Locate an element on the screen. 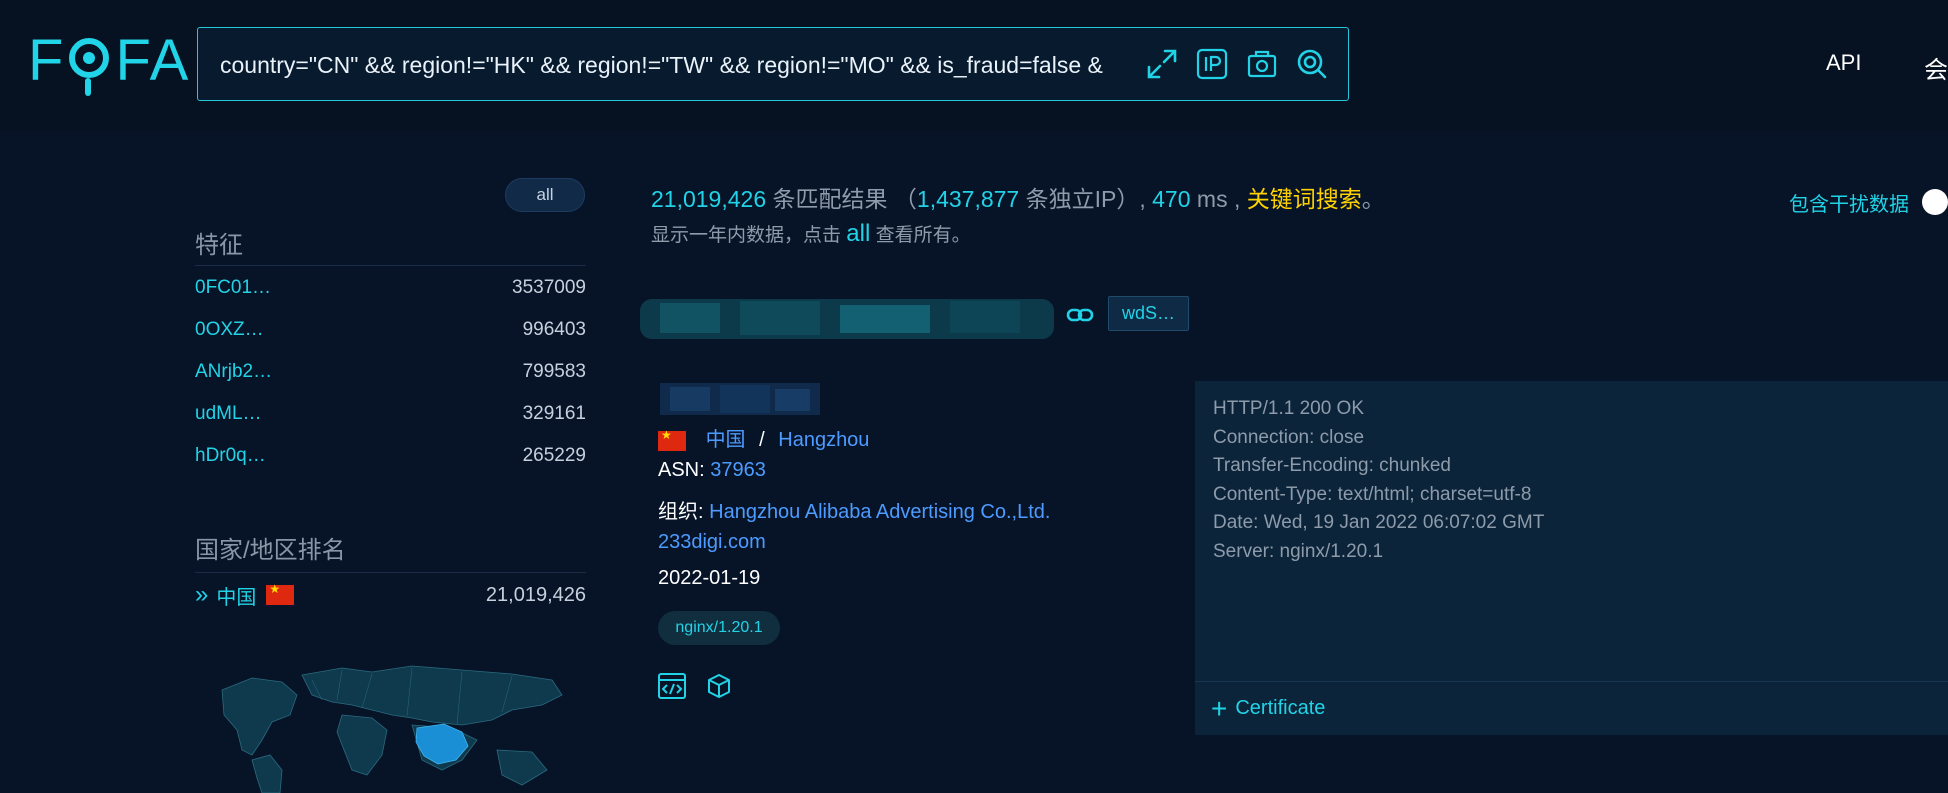 The width and height of the screenshot is (1948, 793). org-label: 组织: is located at coordinates (681, 512).